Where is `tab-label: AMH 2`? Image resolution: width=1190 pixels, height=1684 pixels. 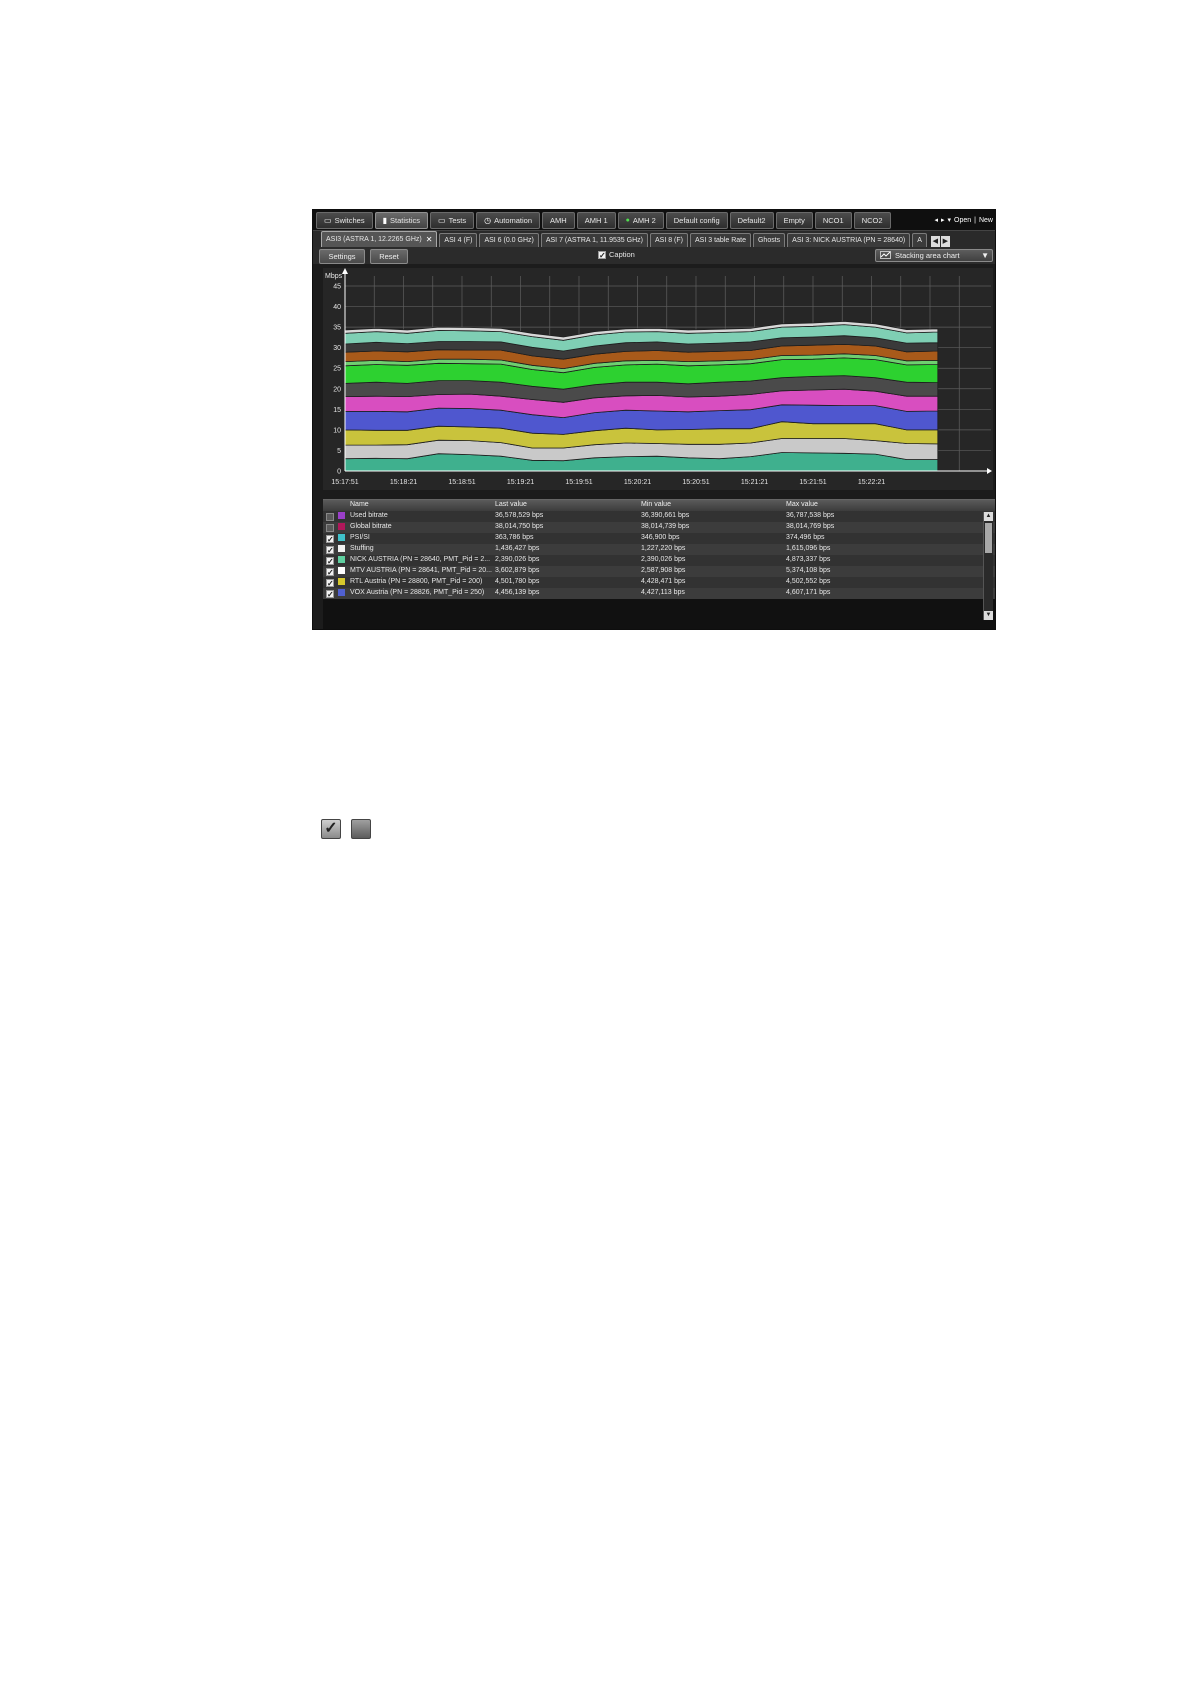 tab-label: AMH 2 is located at coordinates (644, 220).